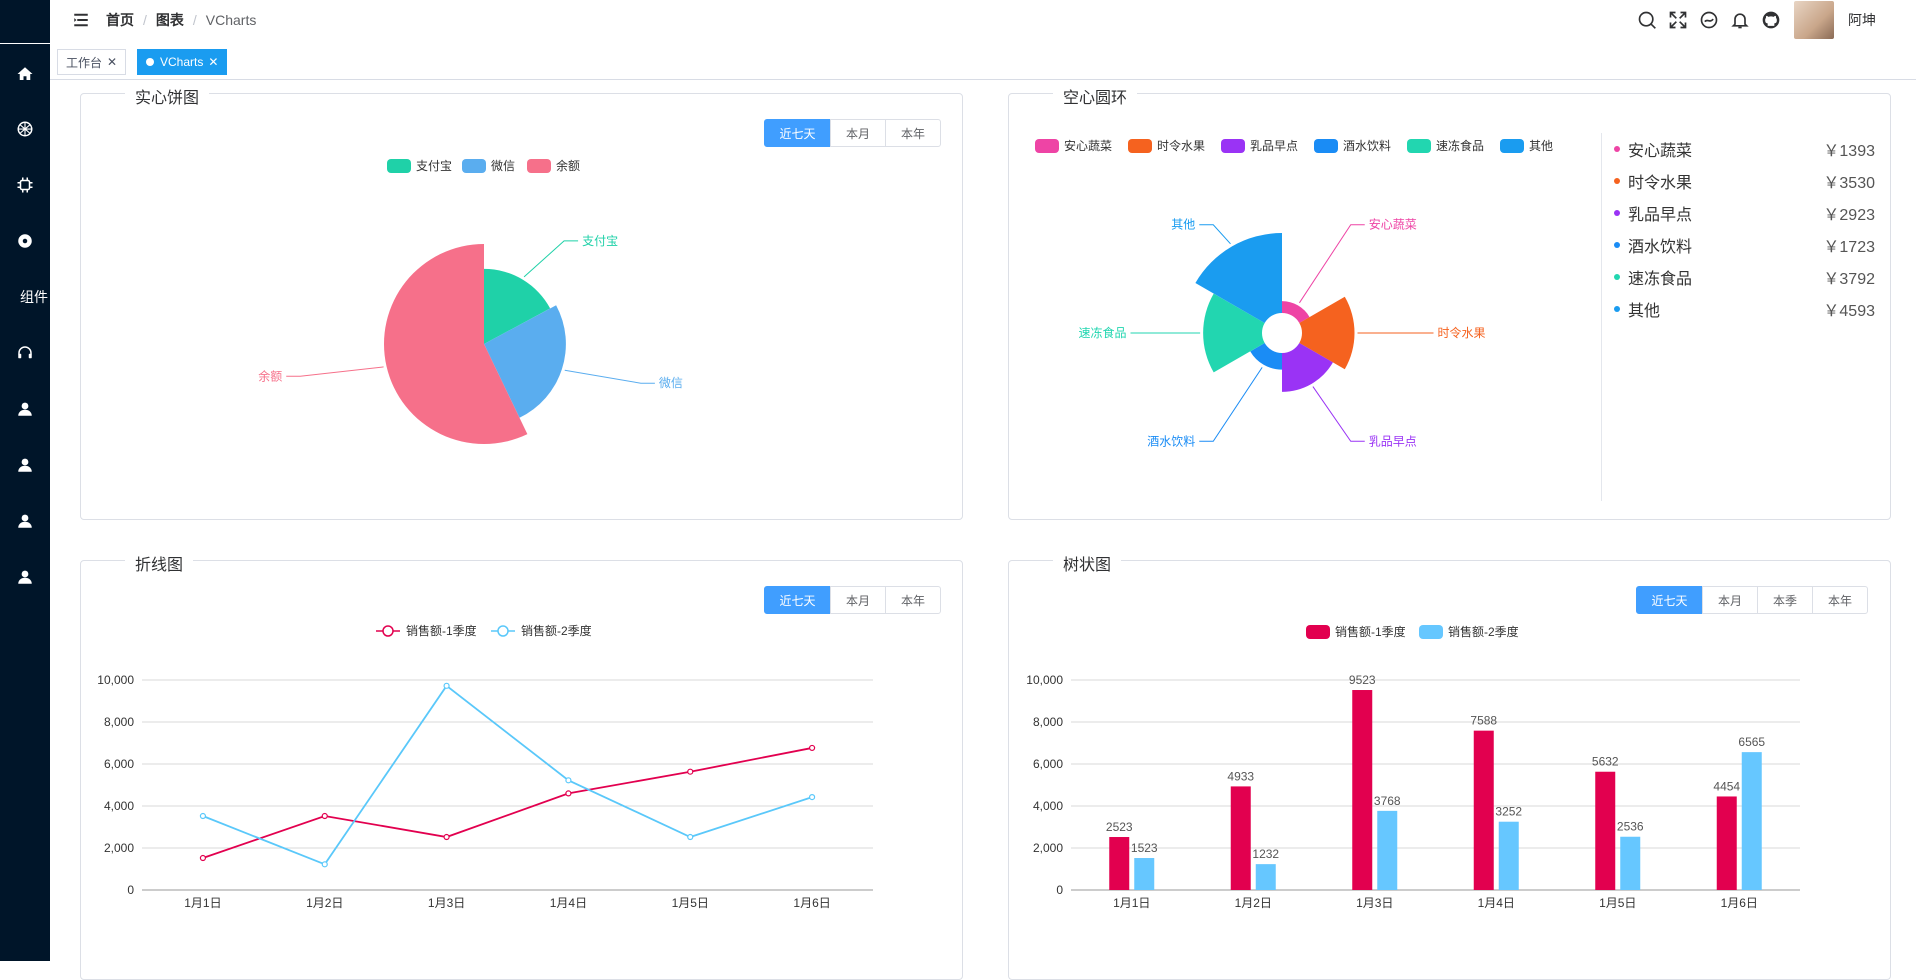  Describe the element at coordinates (120, 20) in the screenshot. I see `breadcrumb-home: 首页` at that location.